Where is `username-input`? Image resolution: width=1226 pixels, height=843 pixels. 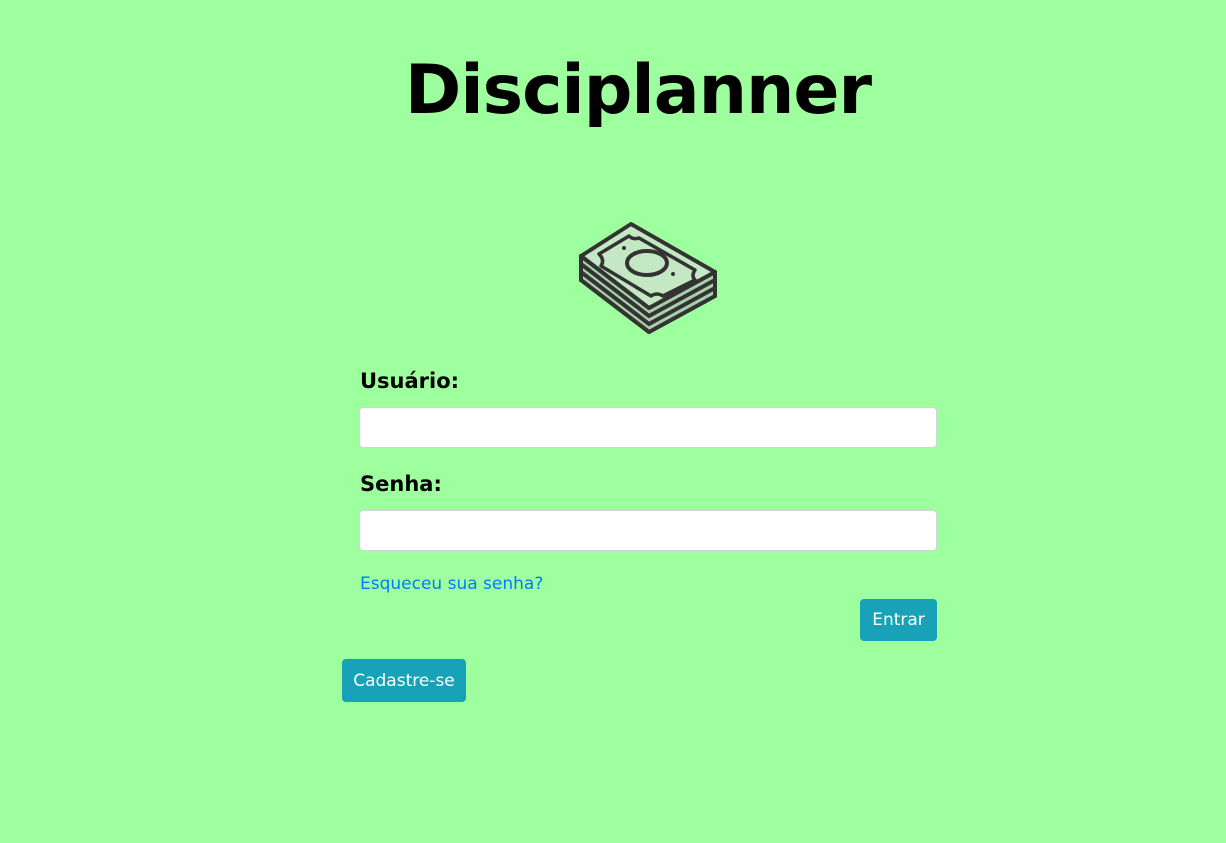
username-input is located at coordinates (648, 427).